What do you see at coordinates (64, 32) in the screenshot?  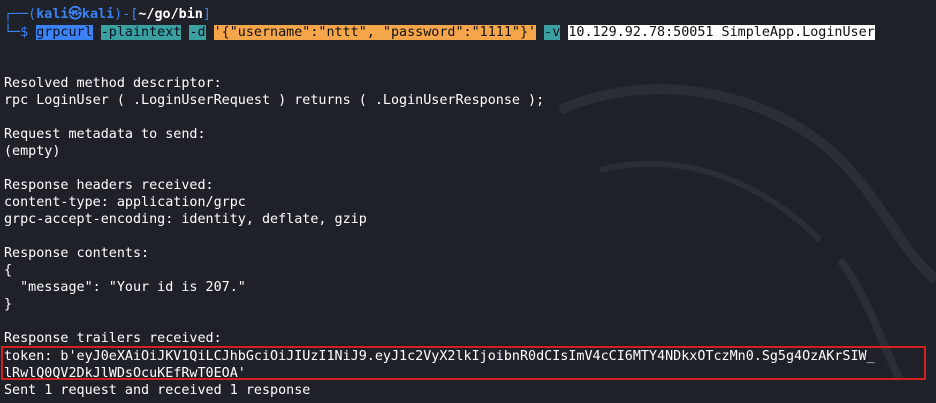 I see `command-name: grpcurl` at bounding box center [64, 32].